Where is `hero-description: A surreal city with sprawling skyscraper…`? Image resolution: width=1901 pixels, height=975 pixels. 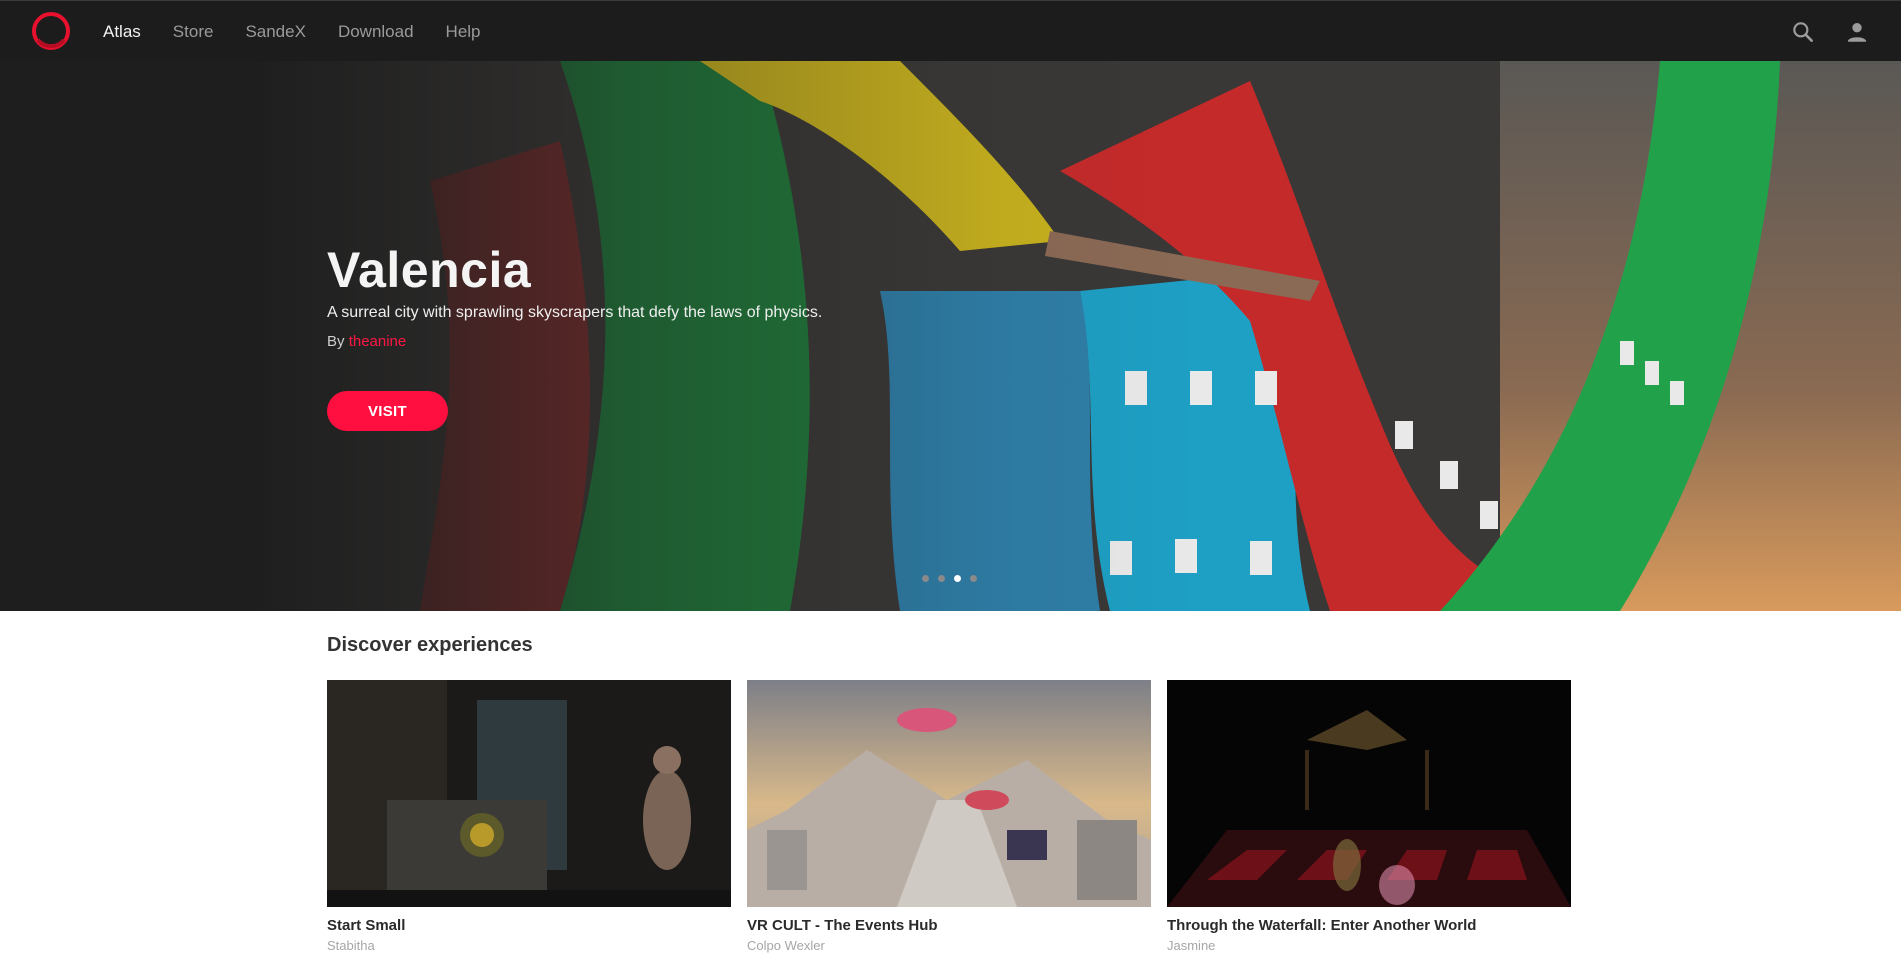 hero-description: A surreal city with sprawling skyscraper… is located at coordinates (575, 312).